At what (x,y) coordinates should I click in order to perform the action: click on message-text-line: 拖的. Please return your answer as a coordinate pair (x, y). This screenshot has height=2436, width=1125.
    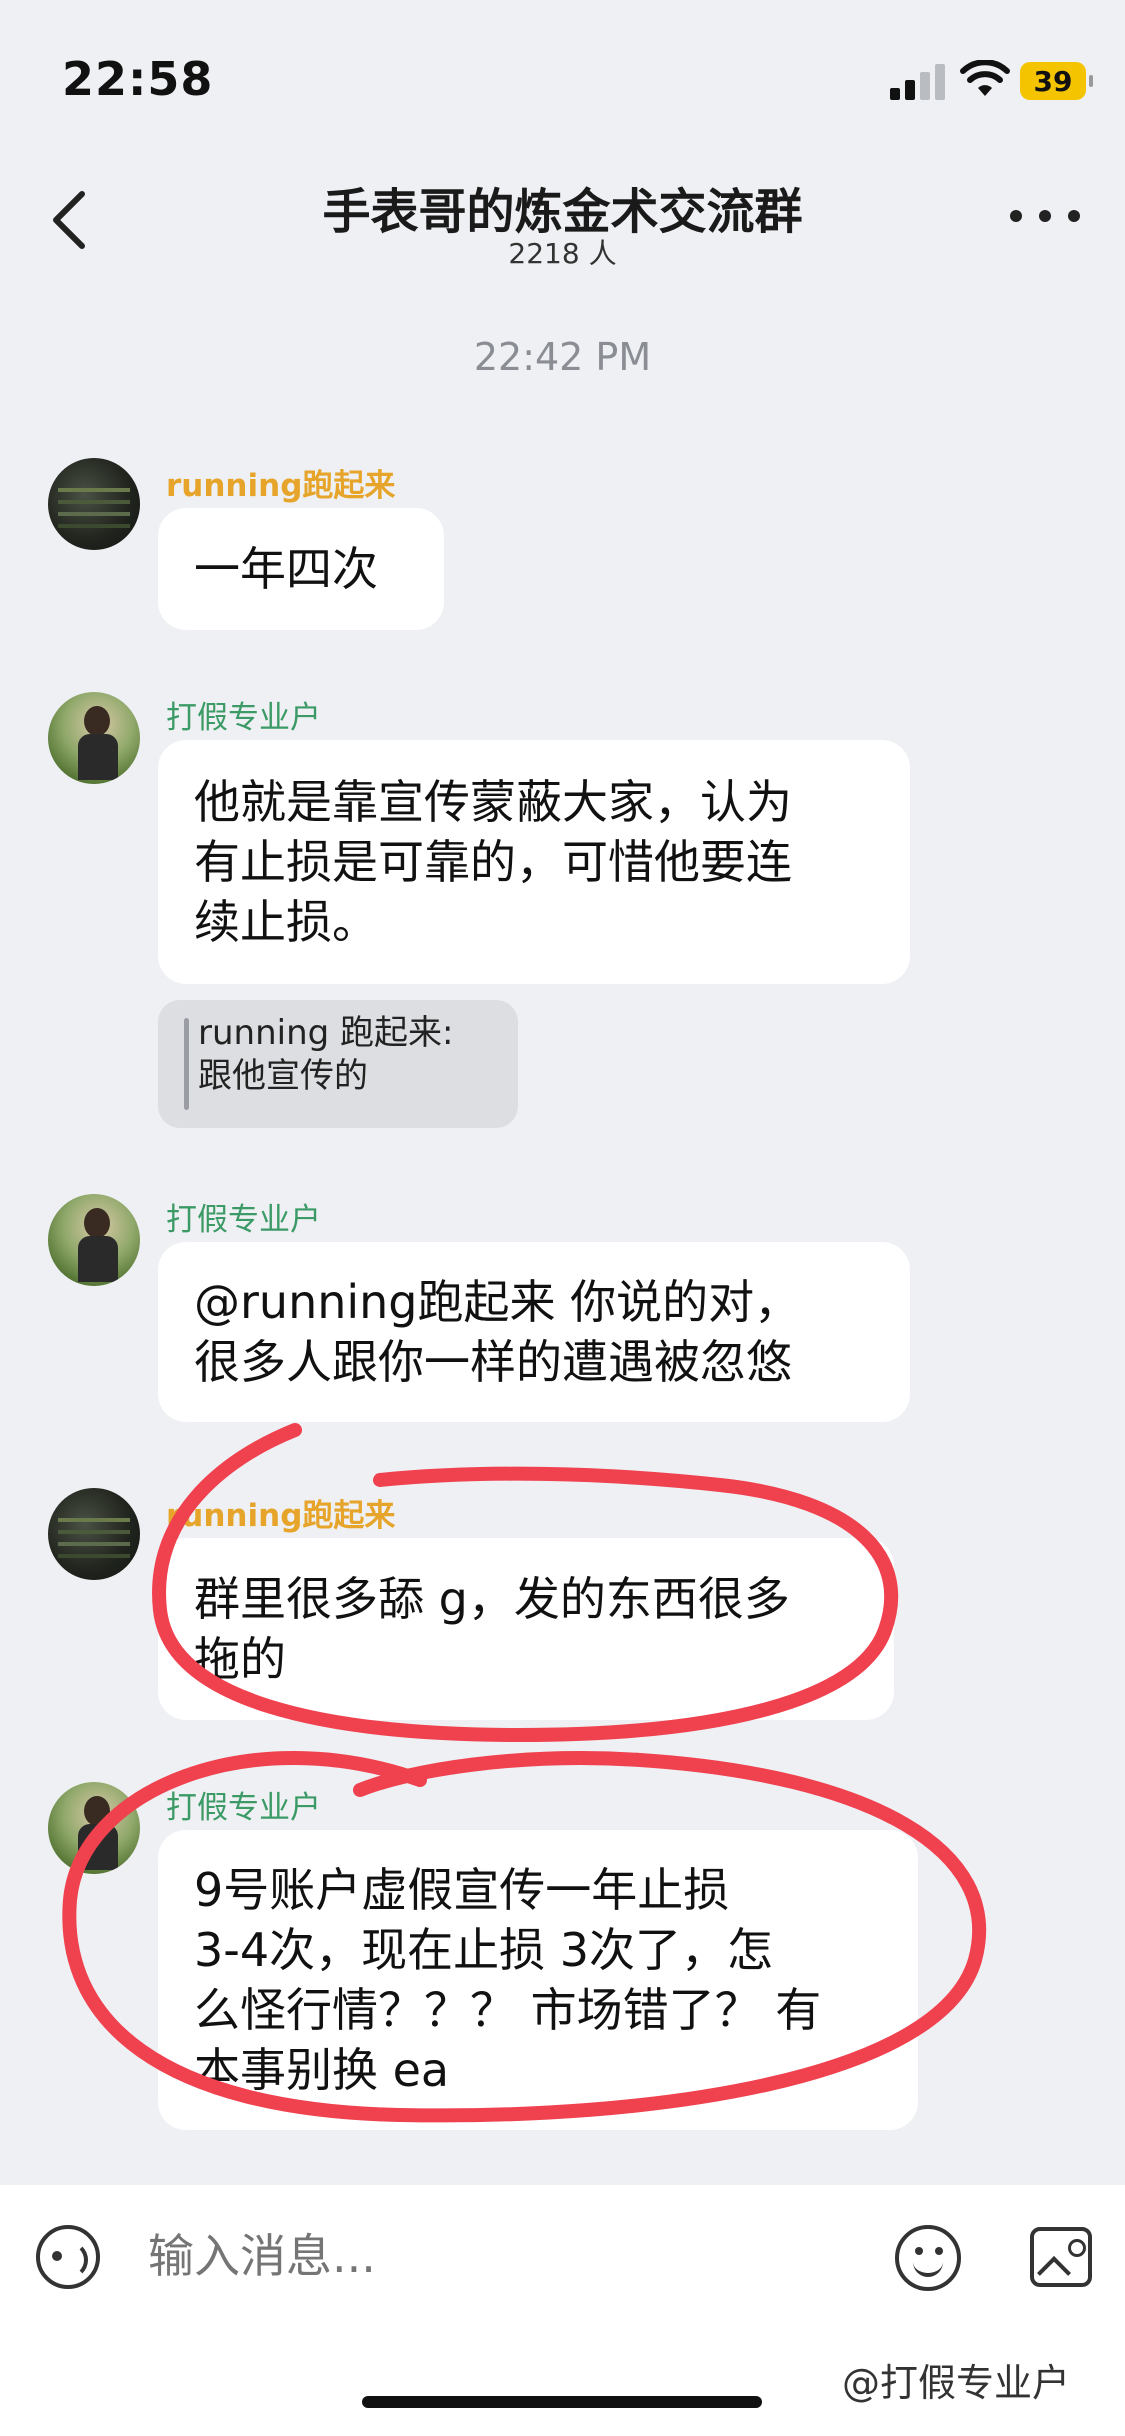
    Looking at the image, I should click on (240, 1659).